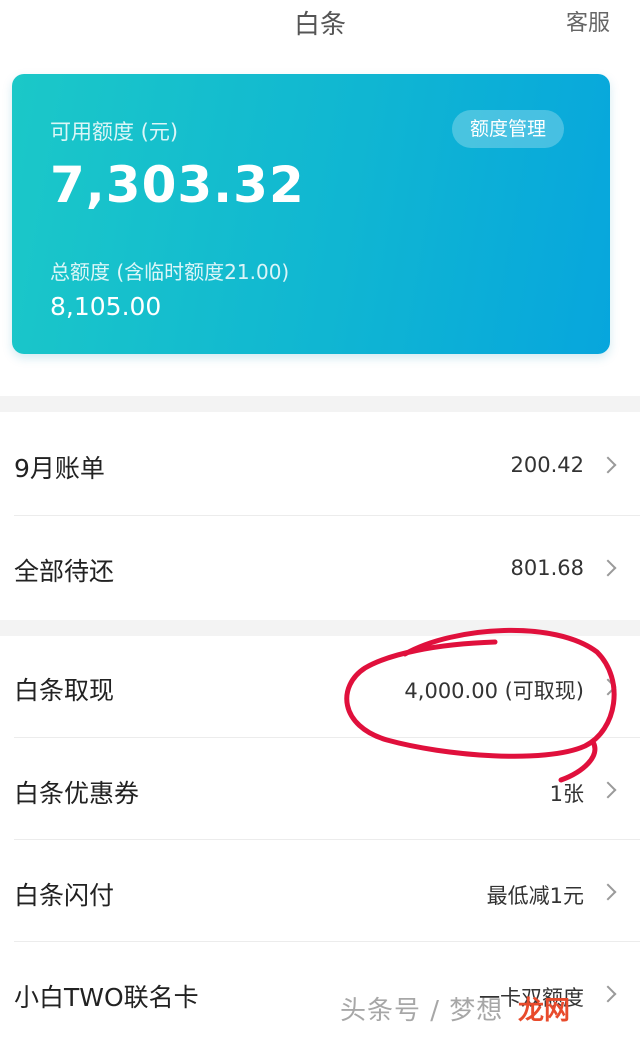 This screenshot has width=640, height=1037. What do you see at coordinates (106, 306) in the screenshot?
I see `total-limit-amount: 8,105.00` at bounding box center [106, 306].